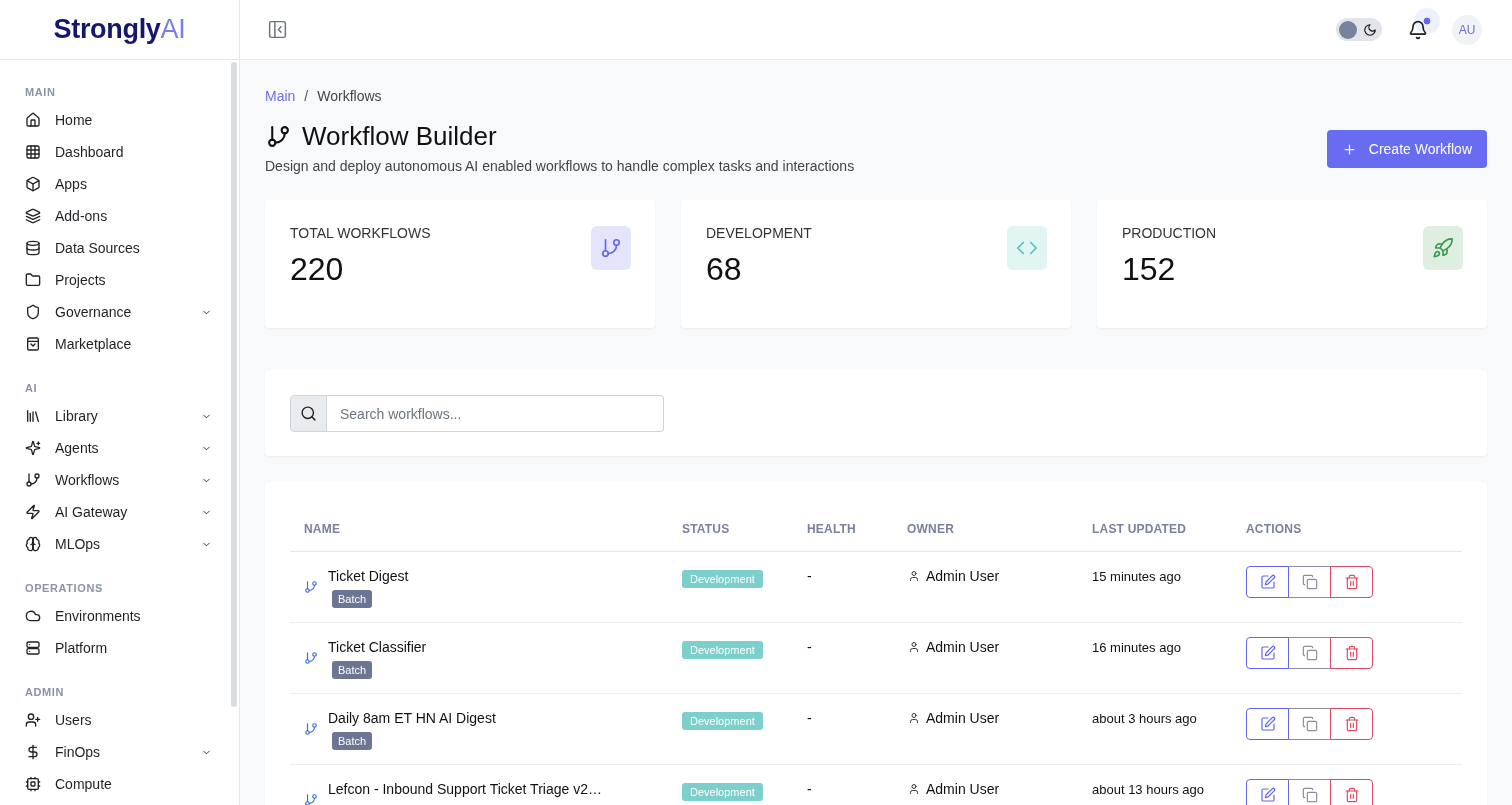  I want to click on create-workflow-button: Create Workflow, so click(1406, 149).